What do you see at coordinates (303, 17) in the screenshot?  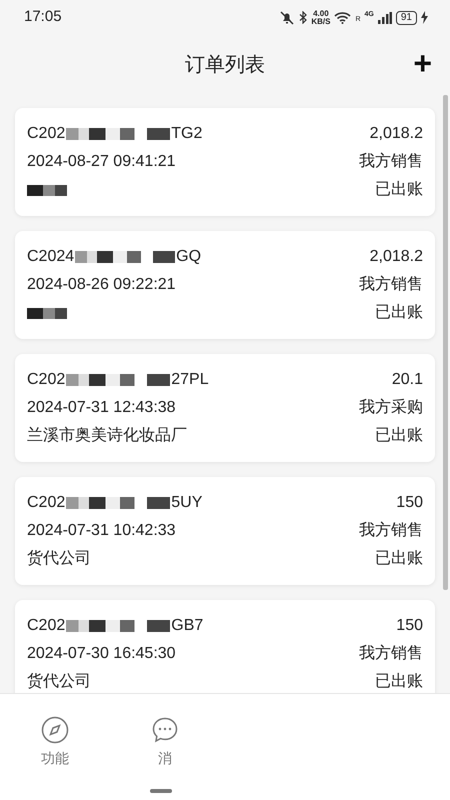 I see `bluetooth-icon` at bounding box center [303, 17].